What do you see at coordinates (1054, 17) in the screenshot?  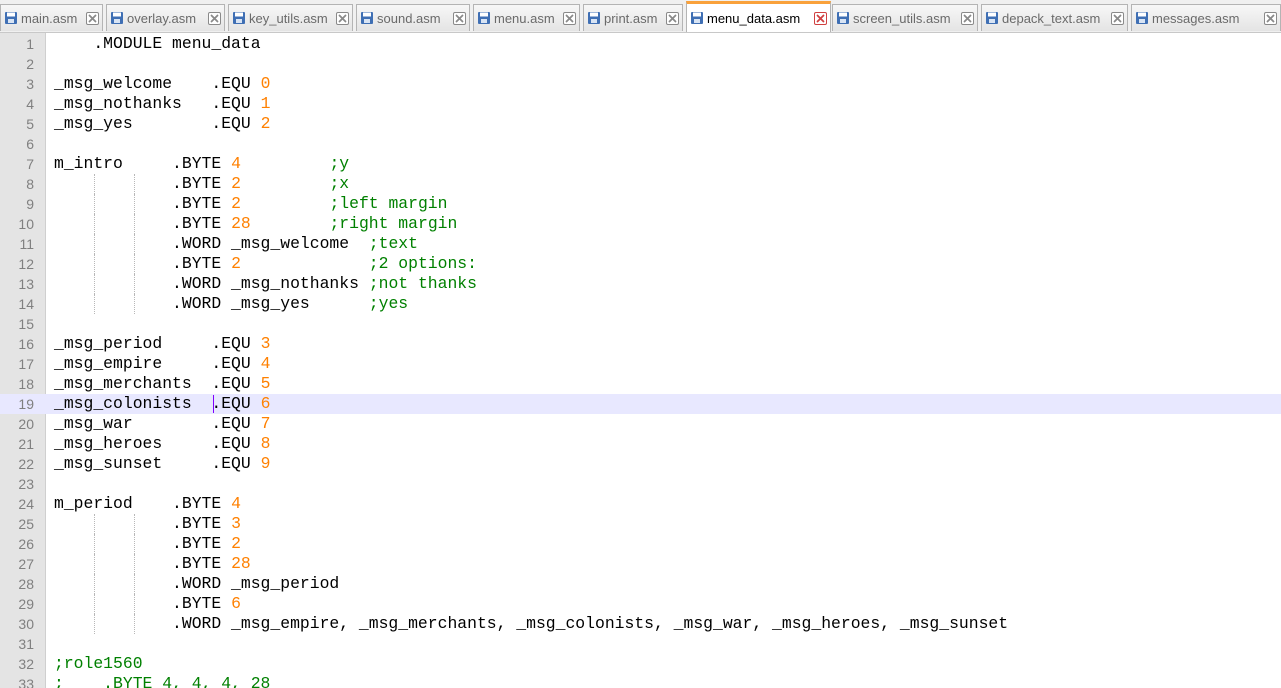 I see `tab-depack-text-asm: depack_text.asm` at bounding box center [1054, 17].